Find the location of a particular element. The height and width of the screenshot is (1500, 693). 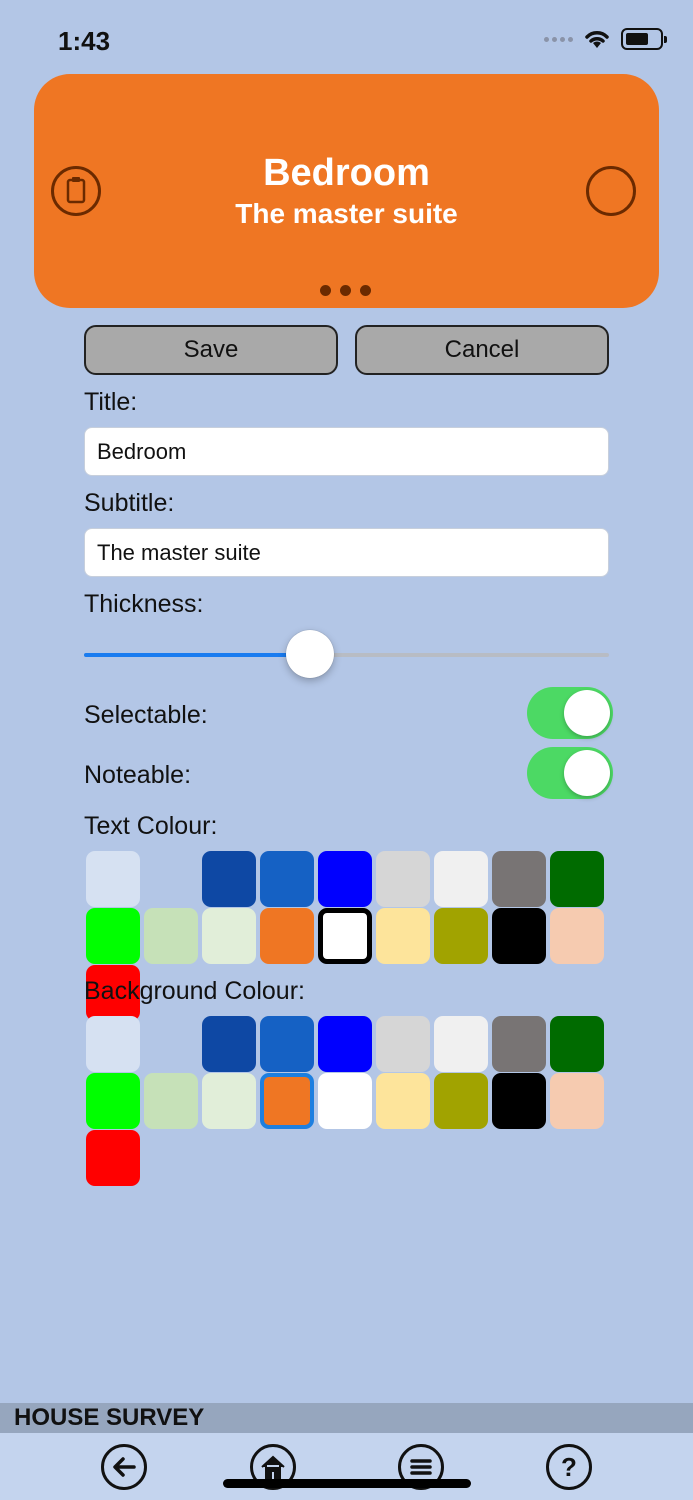

cellular-signal-icon is located at coordinates (558, 39).